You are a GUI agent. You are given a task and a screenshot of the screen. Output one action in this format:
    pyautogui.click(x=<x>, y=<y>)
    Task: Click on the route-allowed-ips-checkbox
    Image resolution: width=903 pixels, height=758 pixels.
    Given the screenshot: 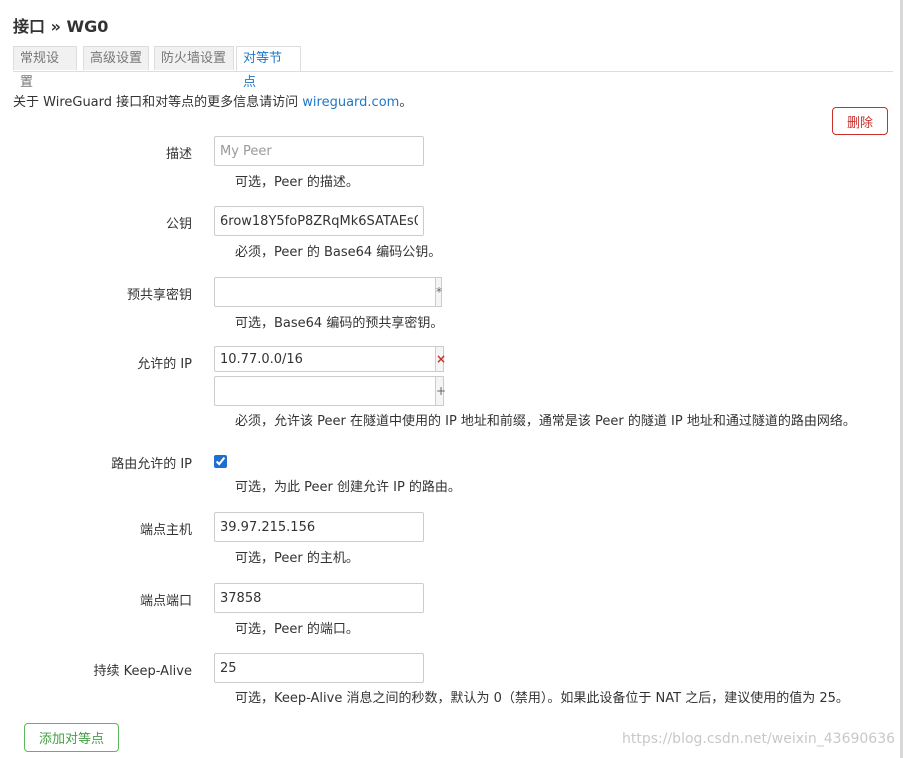 What is the action you would take?
    pyautogui.click(x=220, y=461)
    